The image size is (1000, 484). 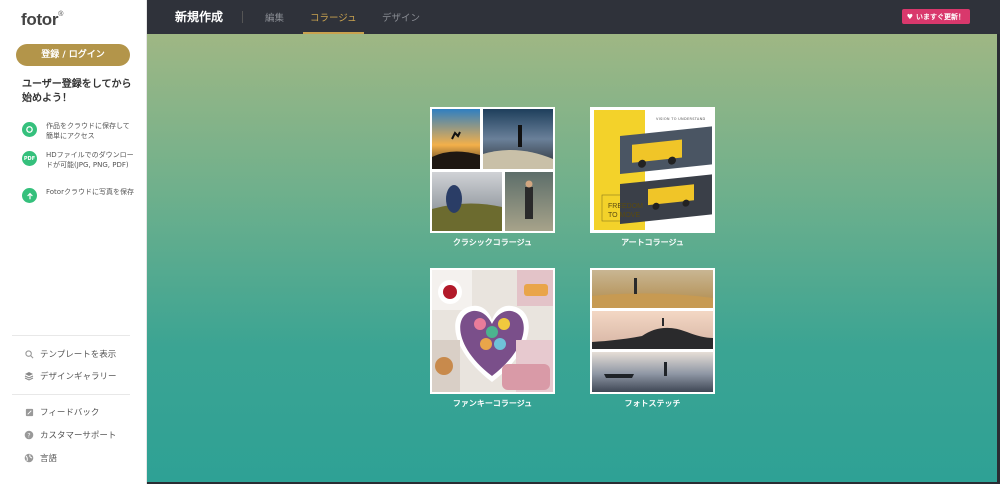 I want to click on collage-card-art: VISION TO UNDERSTAND FREEDOM TO MOVE, so click(x=652, y=170).